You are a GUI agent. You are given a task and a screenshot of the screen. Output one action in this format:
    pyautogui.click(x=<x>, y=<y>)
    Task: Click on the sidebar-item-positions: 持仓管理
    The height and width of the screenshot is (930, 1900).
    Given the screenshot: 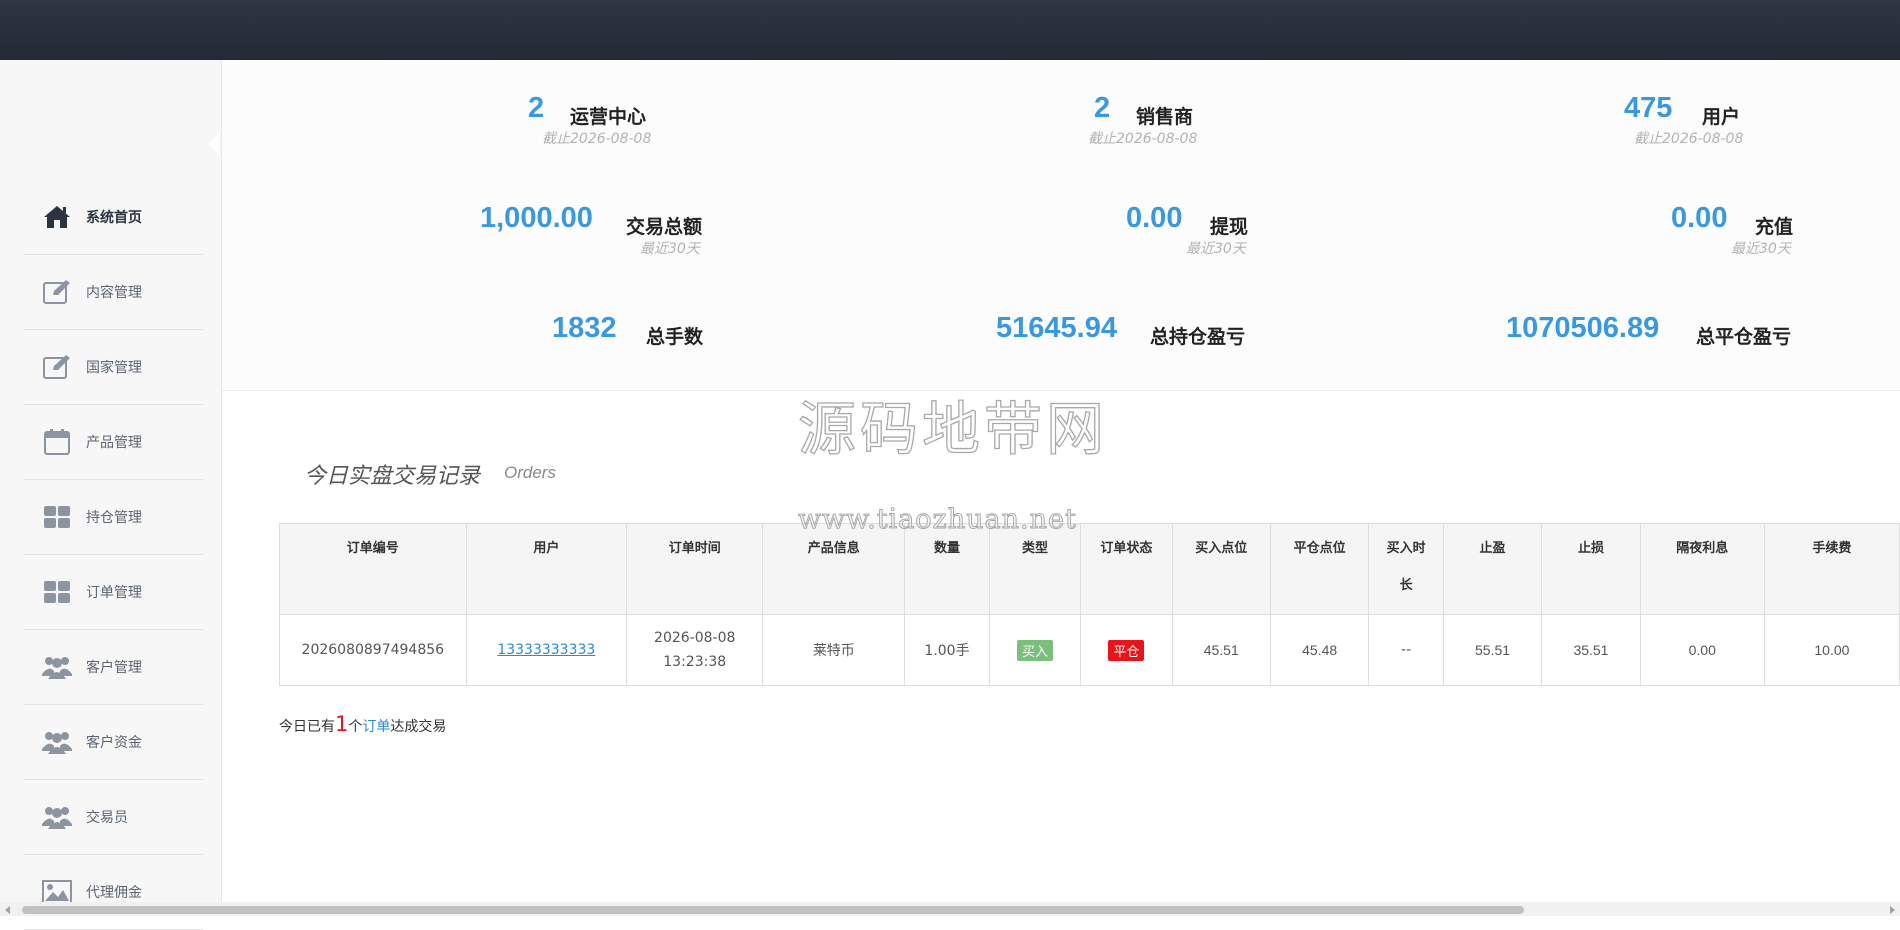 What is the action you would take?
    pyautogui.click(x=113, y=517)
    